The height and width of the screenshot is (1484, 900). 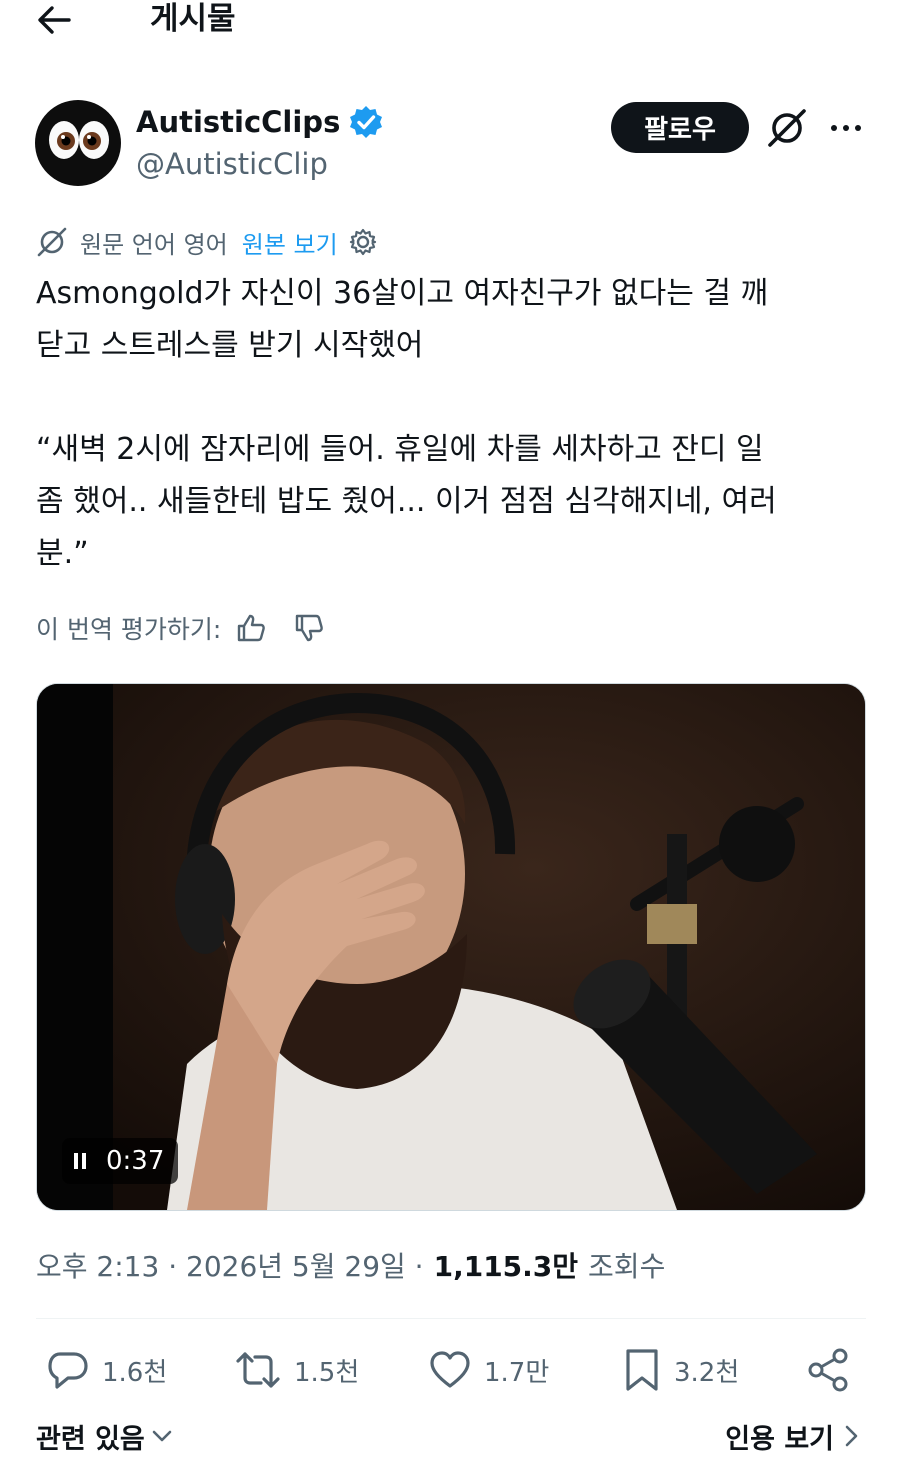 I want to click on avatar, so click(x=78, y=143).